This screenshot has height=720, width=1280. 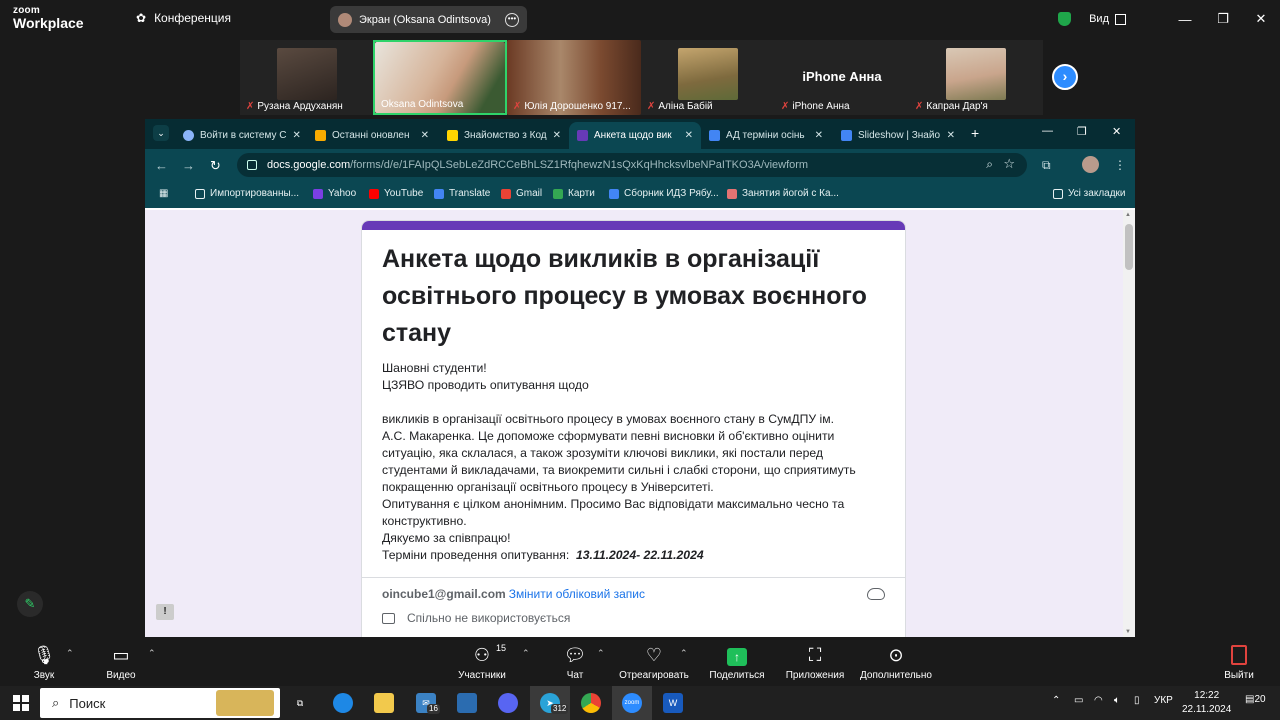 I want to click on chrome-icon, so click(x=591, y=703).